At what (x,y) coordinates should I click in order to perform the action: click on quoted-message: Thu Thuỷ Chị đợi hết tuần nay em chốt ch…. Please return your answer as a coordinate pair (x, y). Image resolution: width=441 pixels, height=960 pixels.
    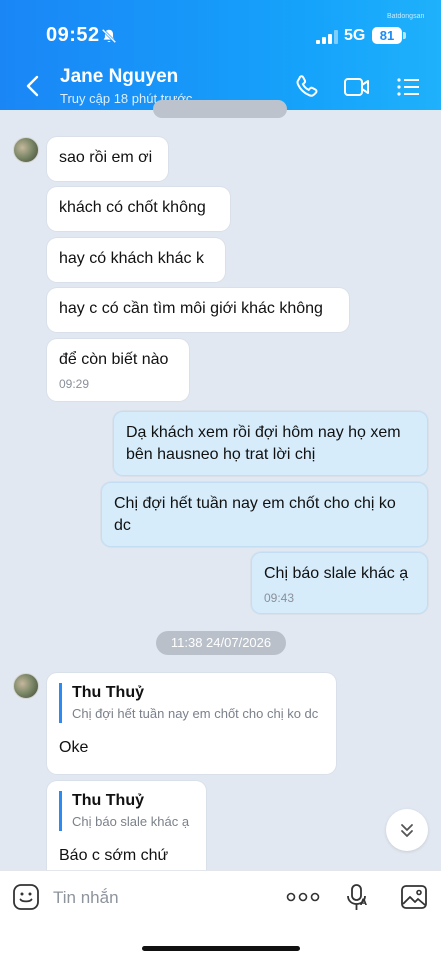
    Looking at the image, I should click on (191, 703).